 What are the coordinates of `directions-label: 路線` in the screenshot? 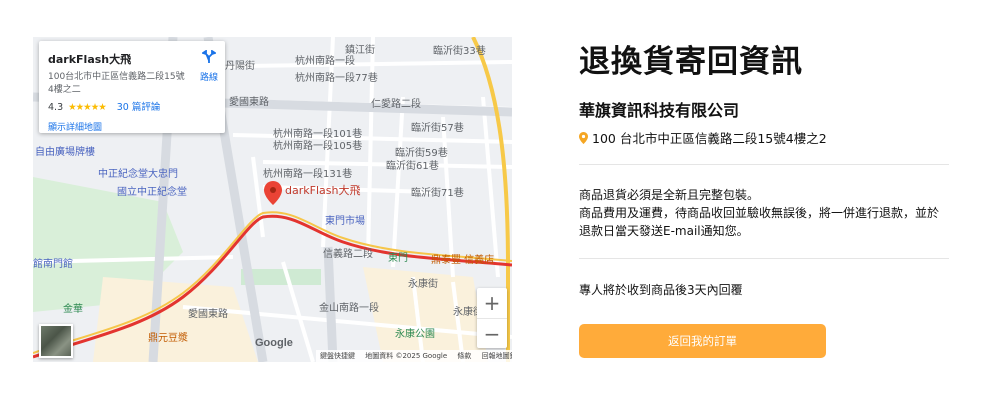 It's located at (208, 78).